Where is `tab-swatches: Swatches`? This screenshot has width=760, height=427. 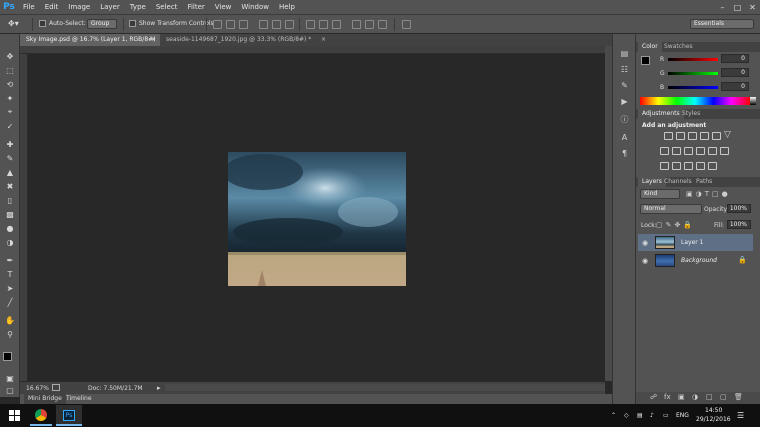 tab-swatches: Swatches is located at coordinates (678, 47).